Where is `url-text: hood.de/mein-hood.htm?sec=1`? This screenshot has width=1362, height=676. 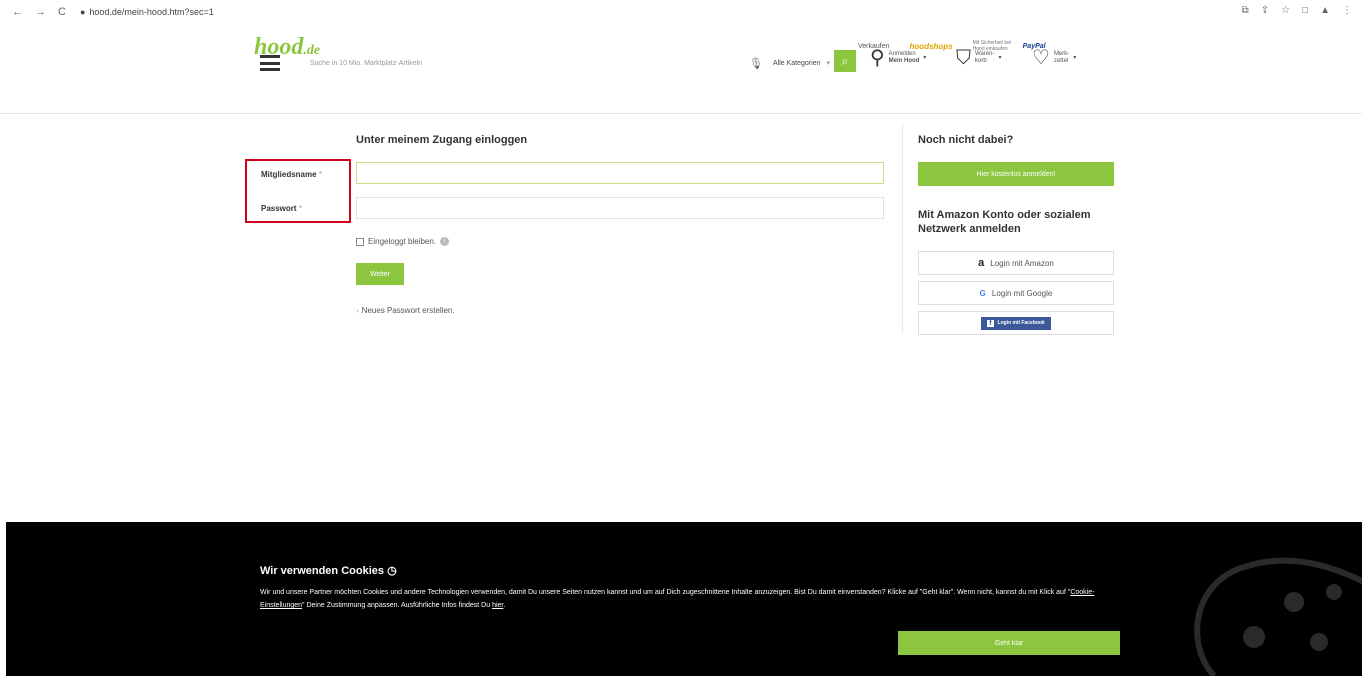
url-text: hood.de/mein-hood.htm?sec=1 is located at coordinates (151, 12).